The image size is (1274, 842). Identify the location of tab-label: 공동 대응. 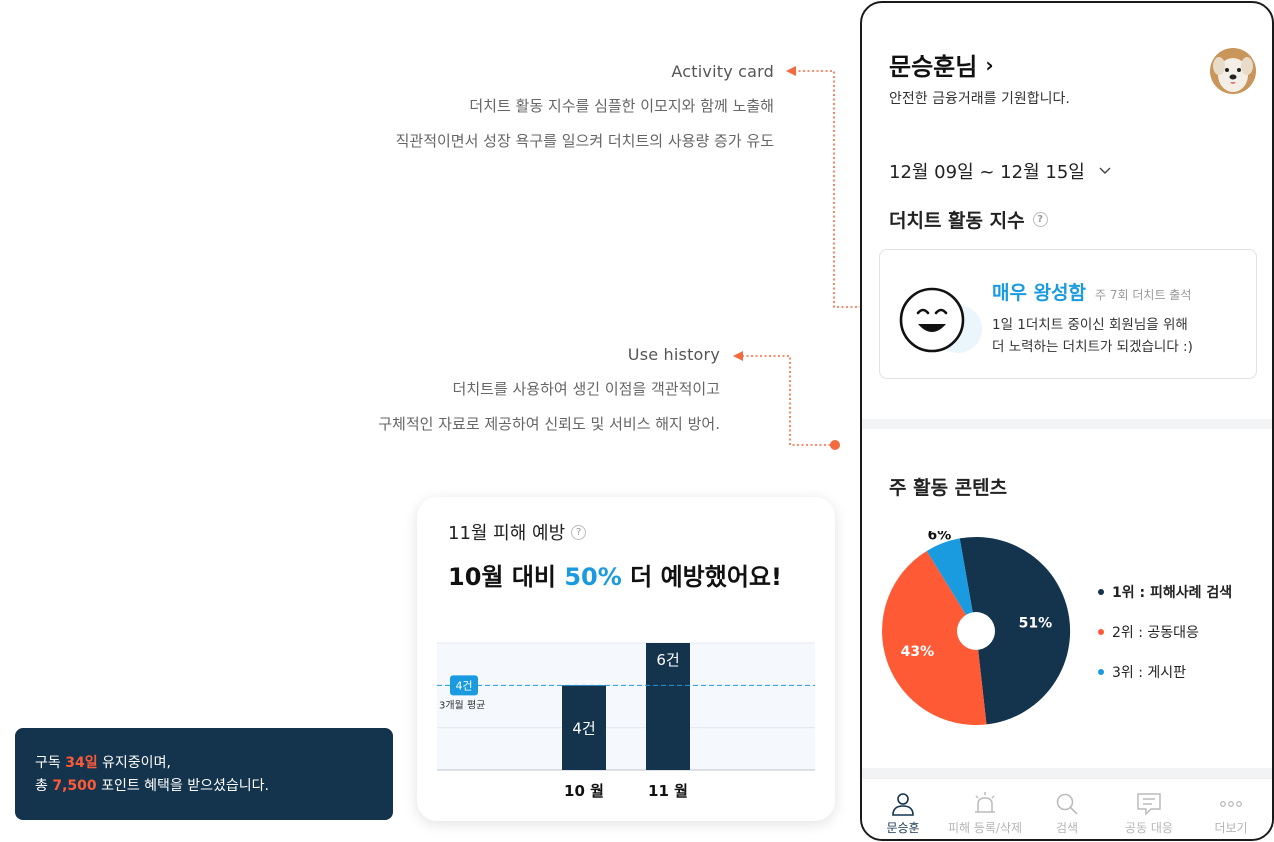
(1149, 828).